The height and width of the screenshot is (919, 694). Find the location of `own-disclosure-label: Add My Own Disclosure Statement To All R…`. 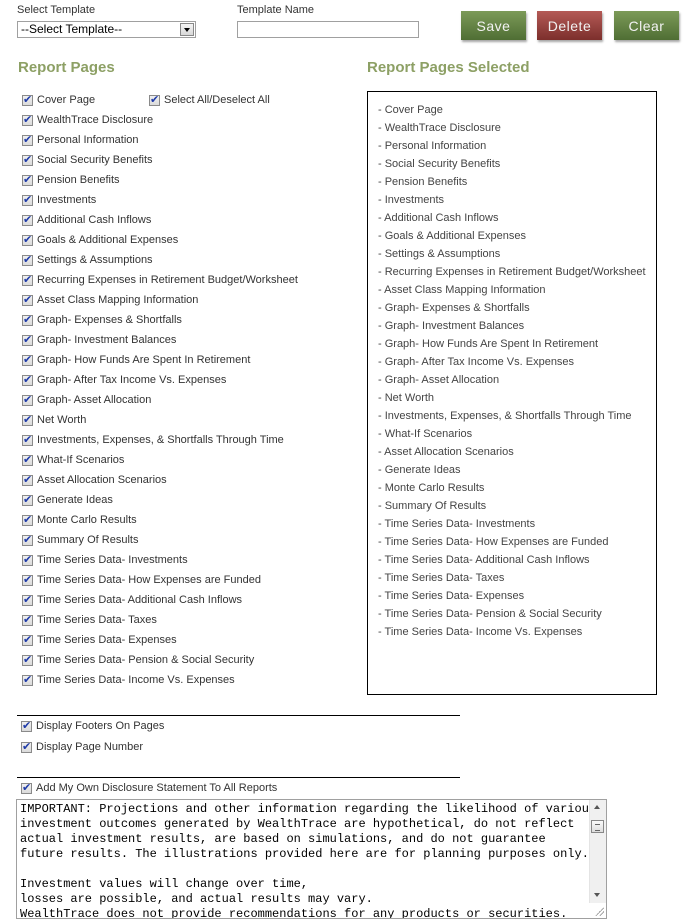

own-disclosure-label: Add My Own Disclosure Statement To All R… is located at coordinates (157, 788).